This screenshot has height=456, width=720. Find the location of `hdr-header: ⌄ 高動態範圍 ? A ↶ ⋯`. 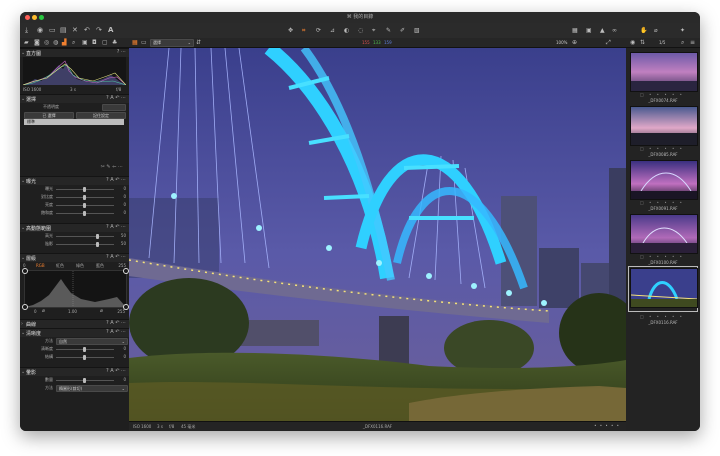

hdr-header: ⌄ 高動態範圍 ? A ↶ ⋯ is located at coordinates (74, 227).